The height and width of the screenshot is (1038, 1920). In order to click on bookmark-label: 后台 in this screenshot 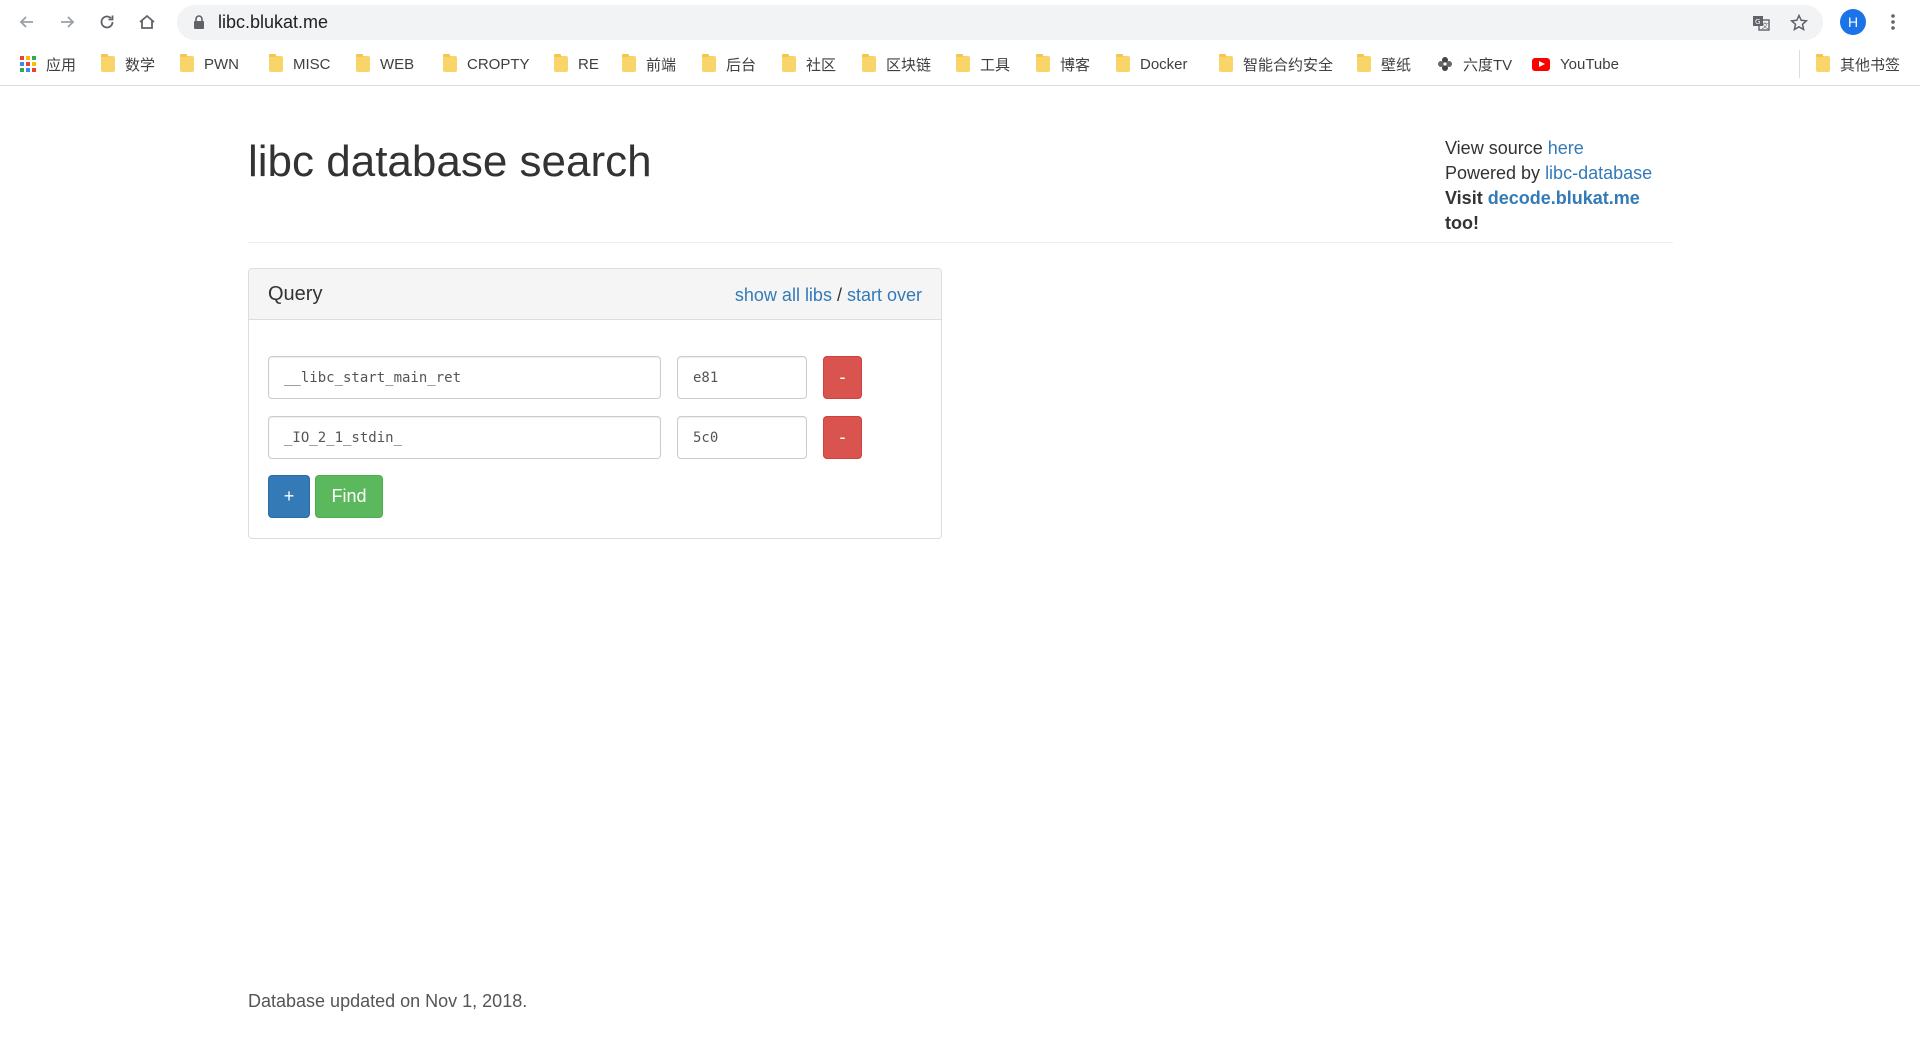, I will do `click(741, 65)`.